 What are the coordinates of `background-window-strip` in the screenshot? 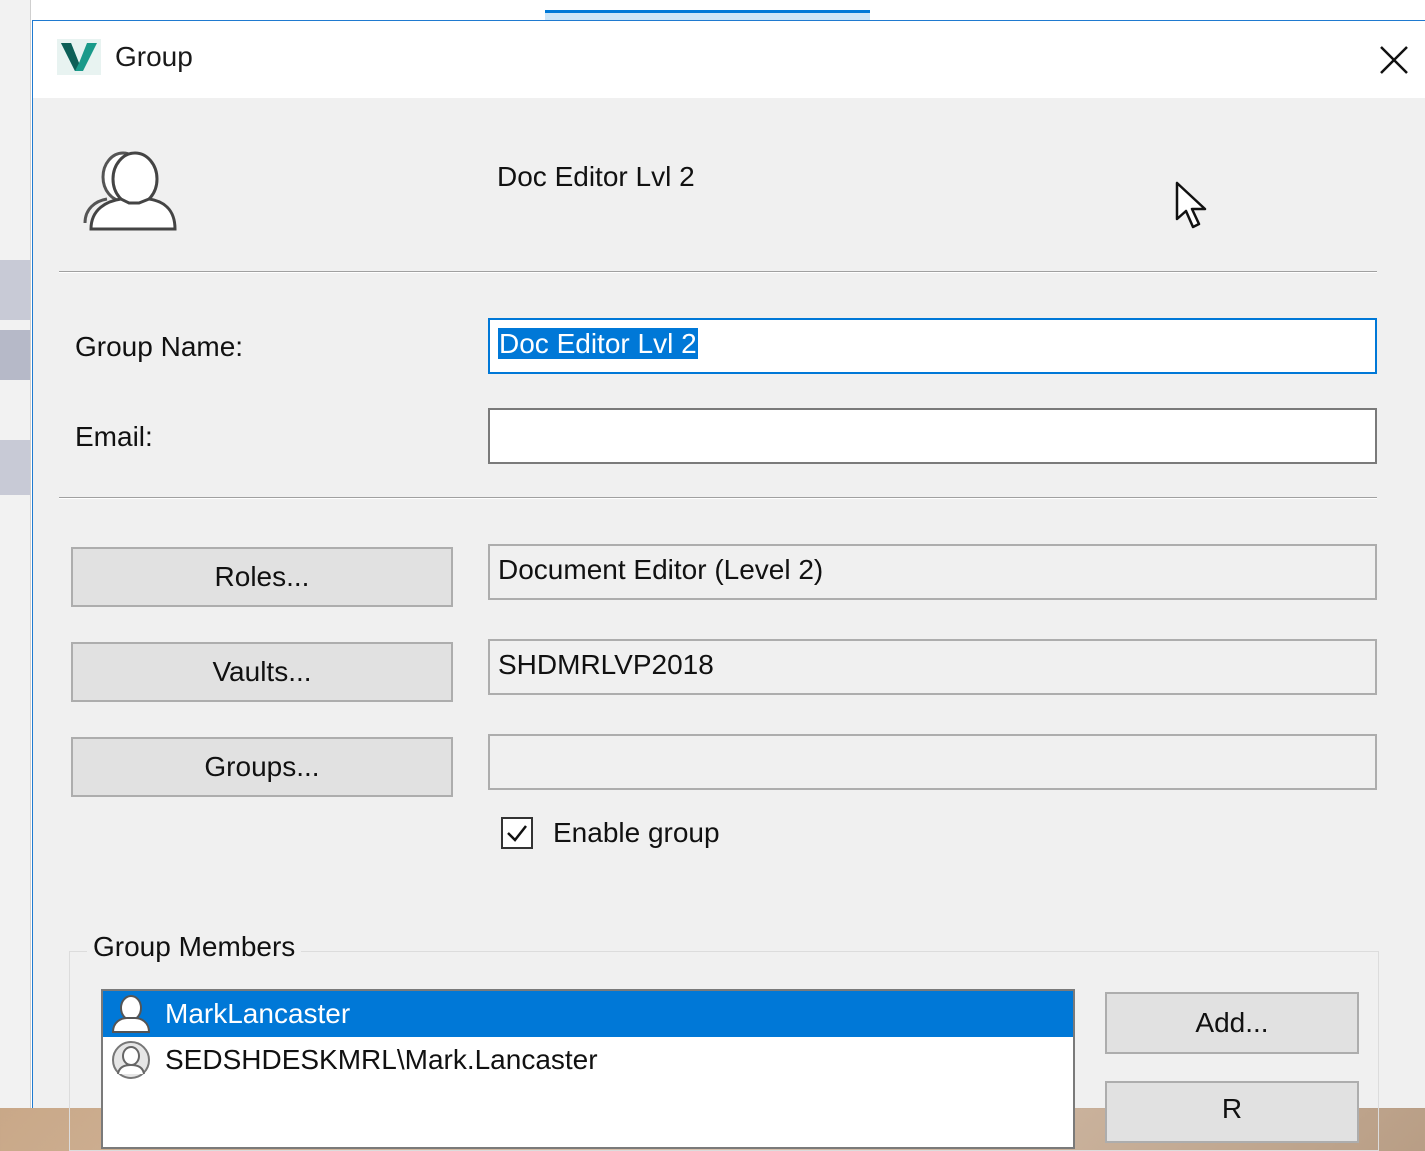 It's located at (15, 554).